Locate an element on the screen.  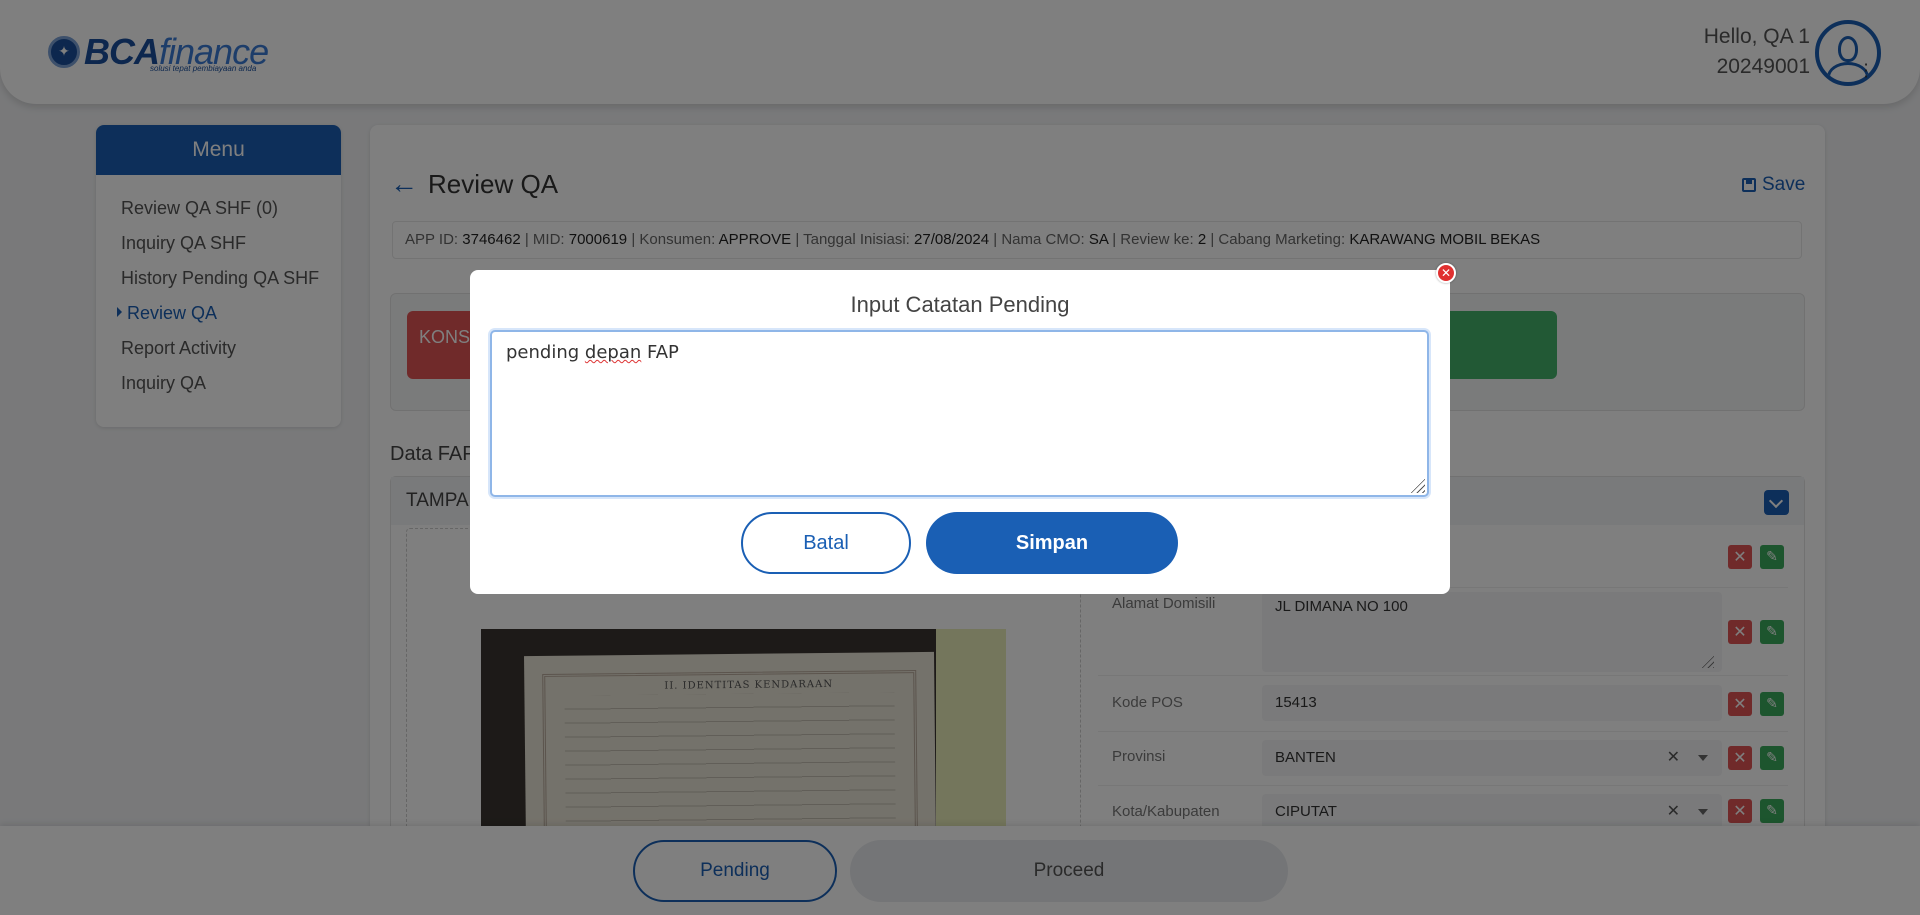
simpan-button: Simpan is located at coordinates (1052, 543).